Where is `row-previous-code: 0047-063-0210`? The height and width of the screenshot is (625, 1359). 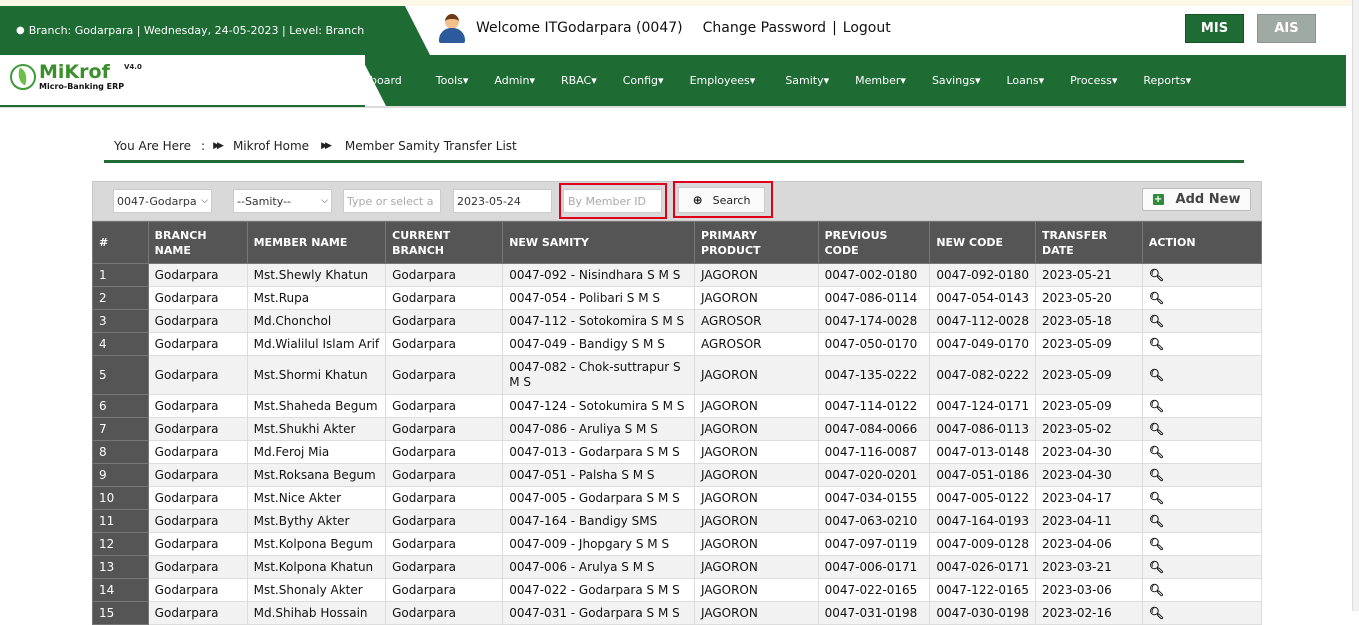
row-previous-code: 0047-063-0210 is located at coordinates (874, 521).